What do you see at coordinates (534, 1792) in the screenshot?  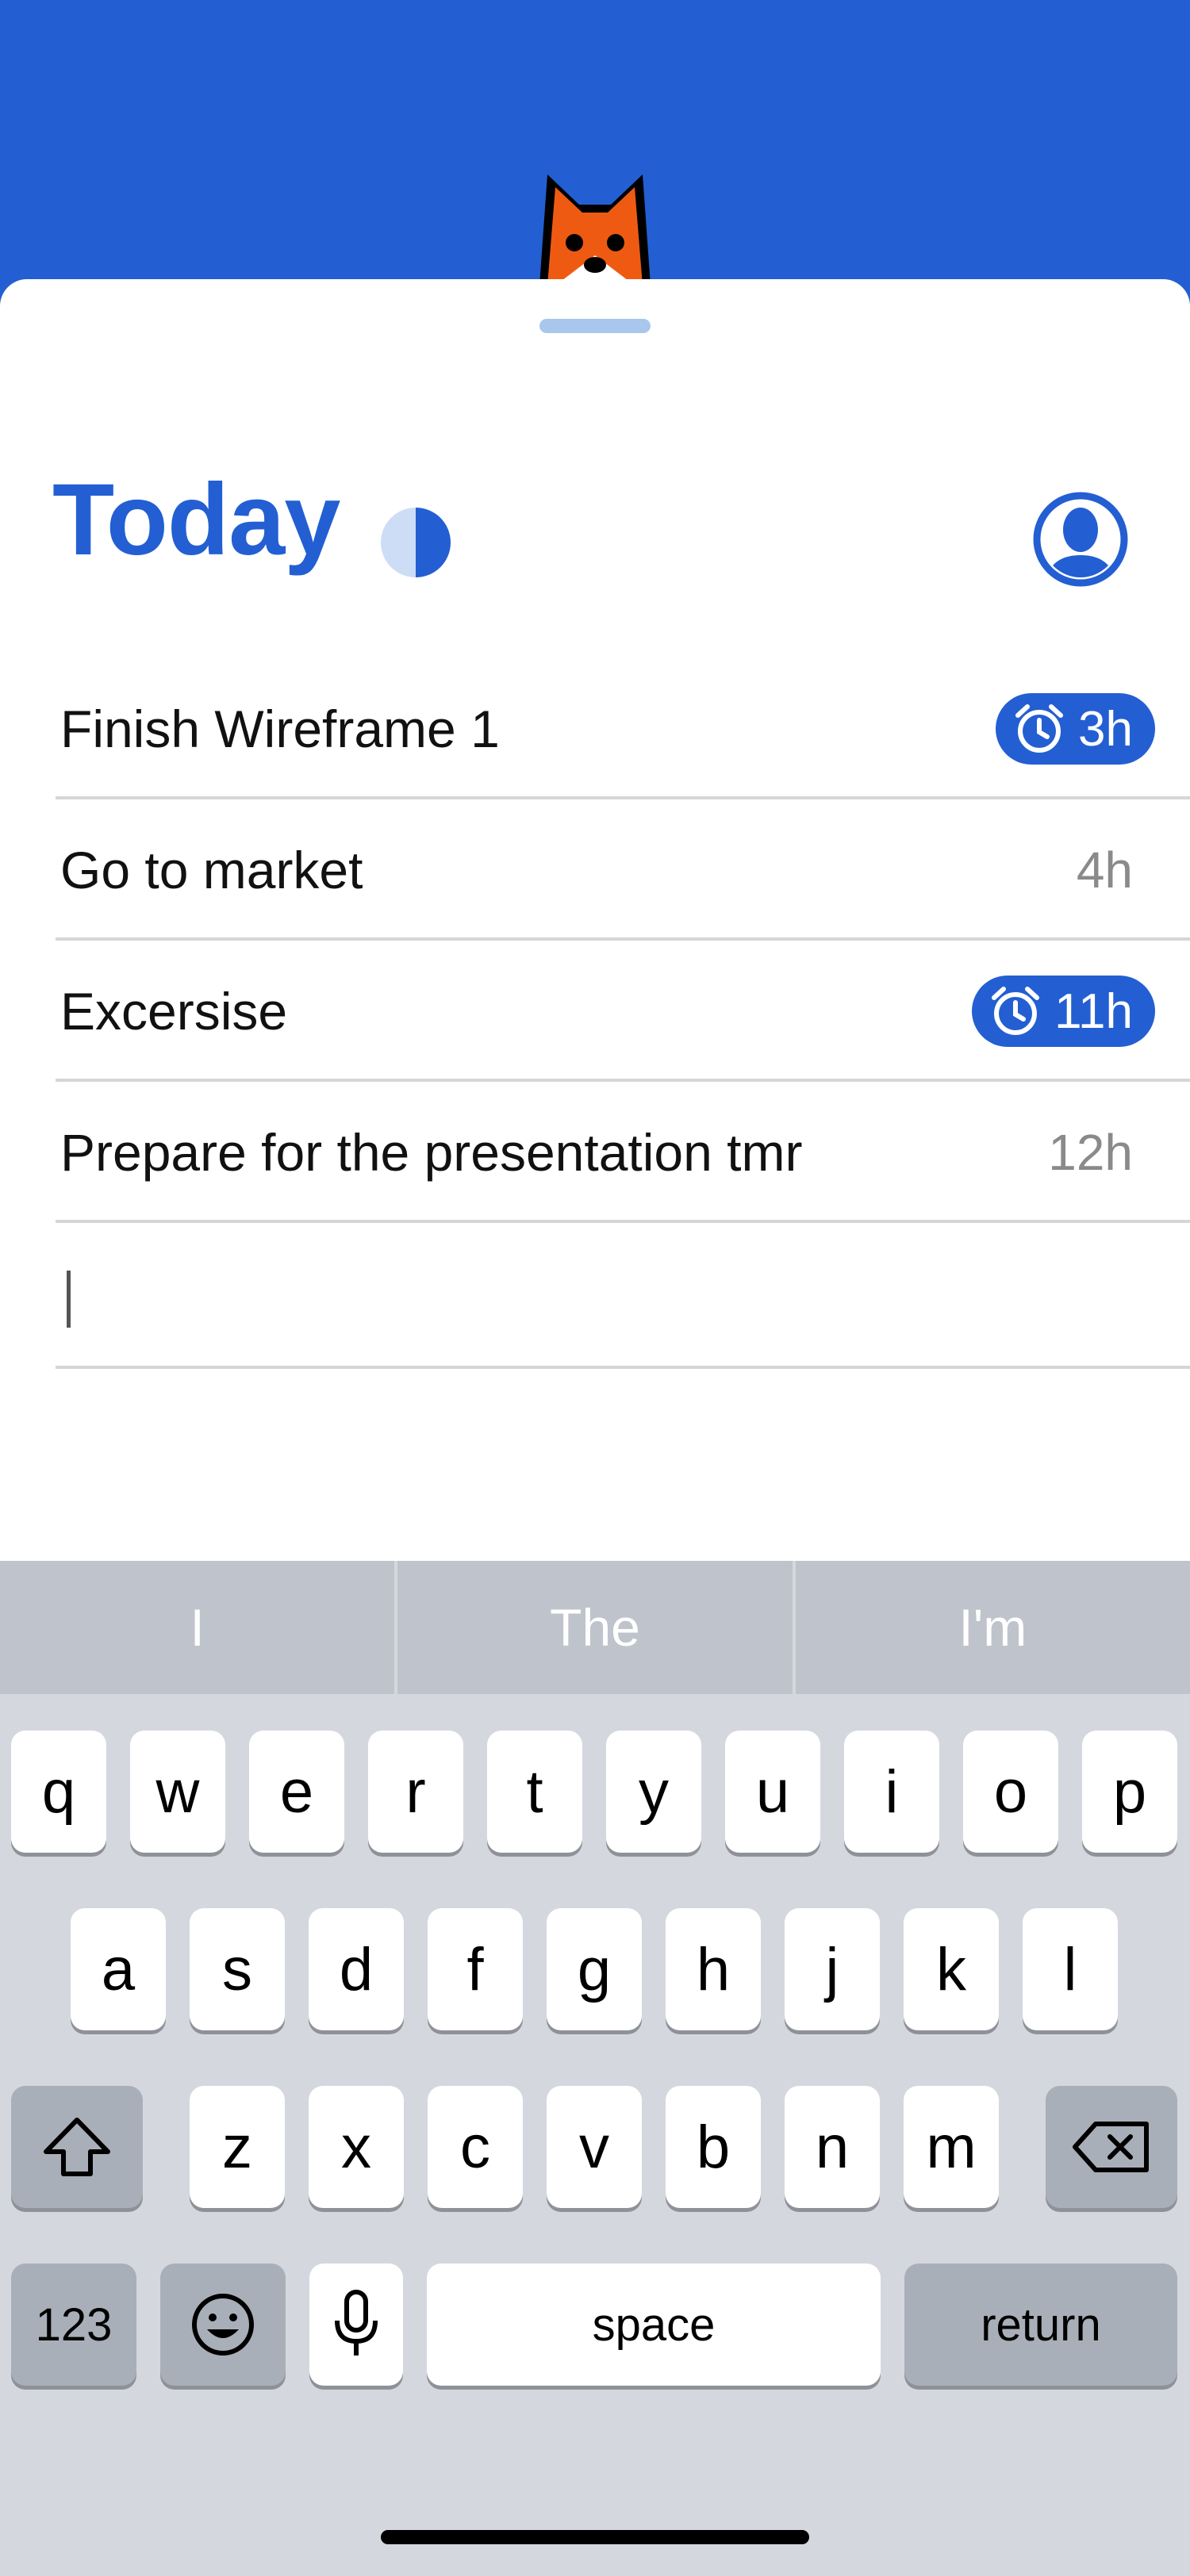 I see `key-t: t` at bounding box center [534, 1792].